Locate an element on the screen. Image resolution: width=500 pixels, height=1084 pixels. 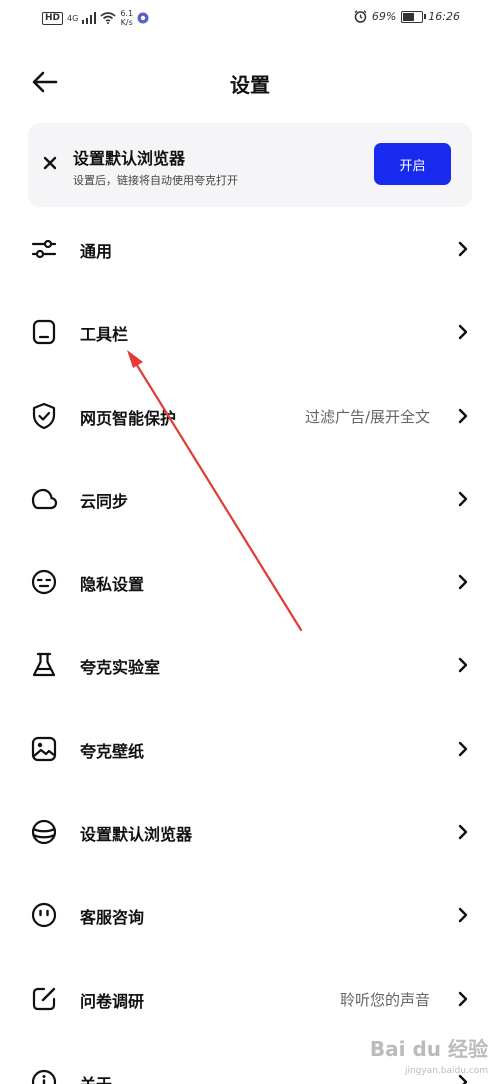
browser-default-icon is located at coordinates (44, 832).